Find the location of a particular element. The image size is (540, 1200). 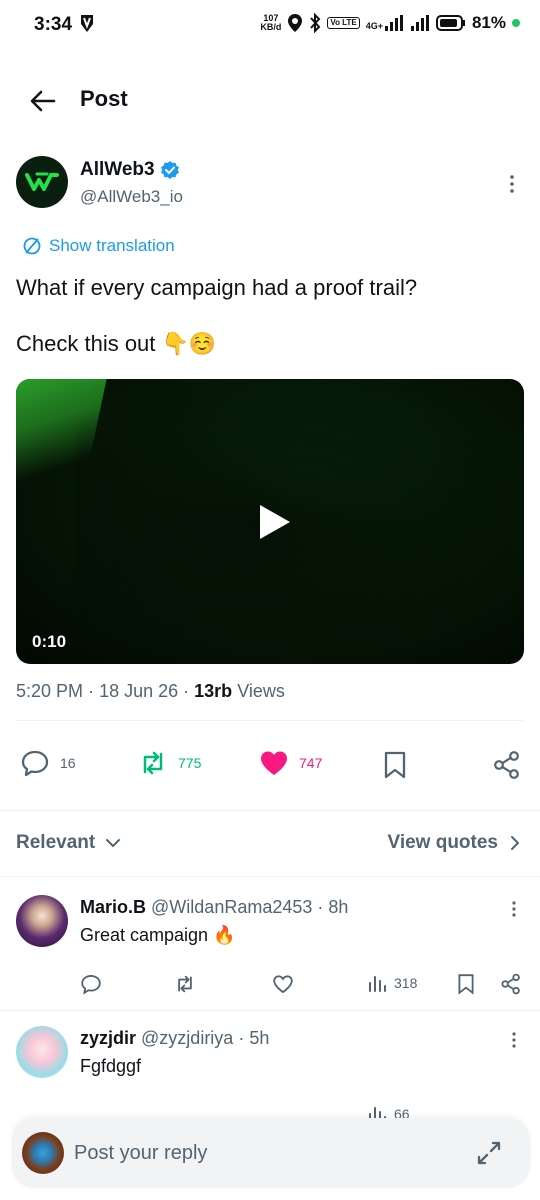

heart-icon is located at coordinates (283, 984).